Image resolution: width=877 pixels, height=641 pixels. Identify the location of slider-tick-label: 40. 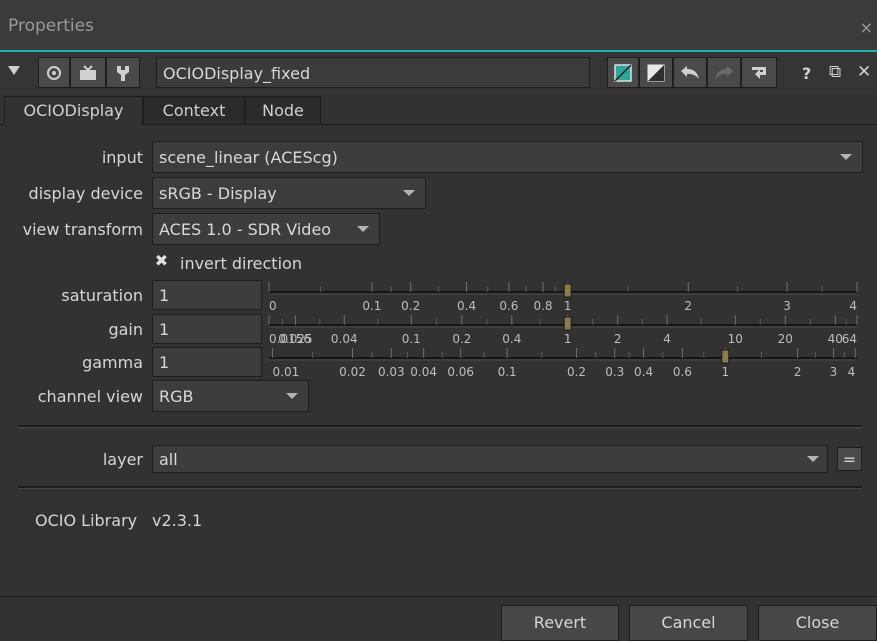
(835, 339).